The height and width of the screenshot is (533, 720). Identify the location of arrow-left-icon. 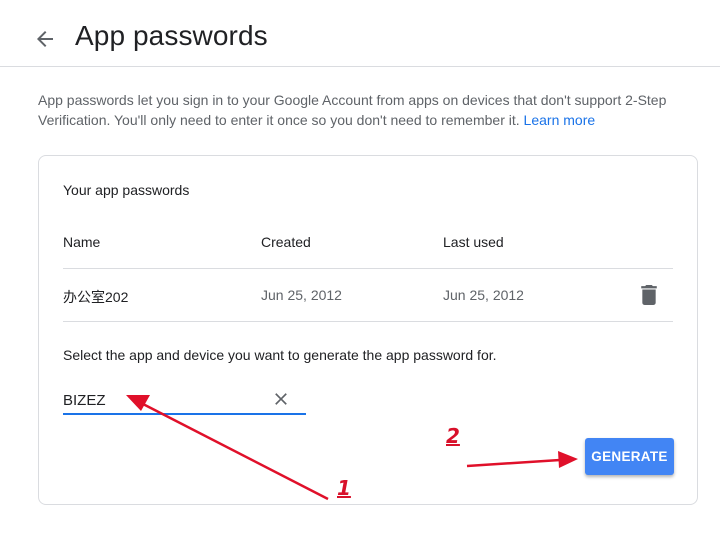
(45, 39).